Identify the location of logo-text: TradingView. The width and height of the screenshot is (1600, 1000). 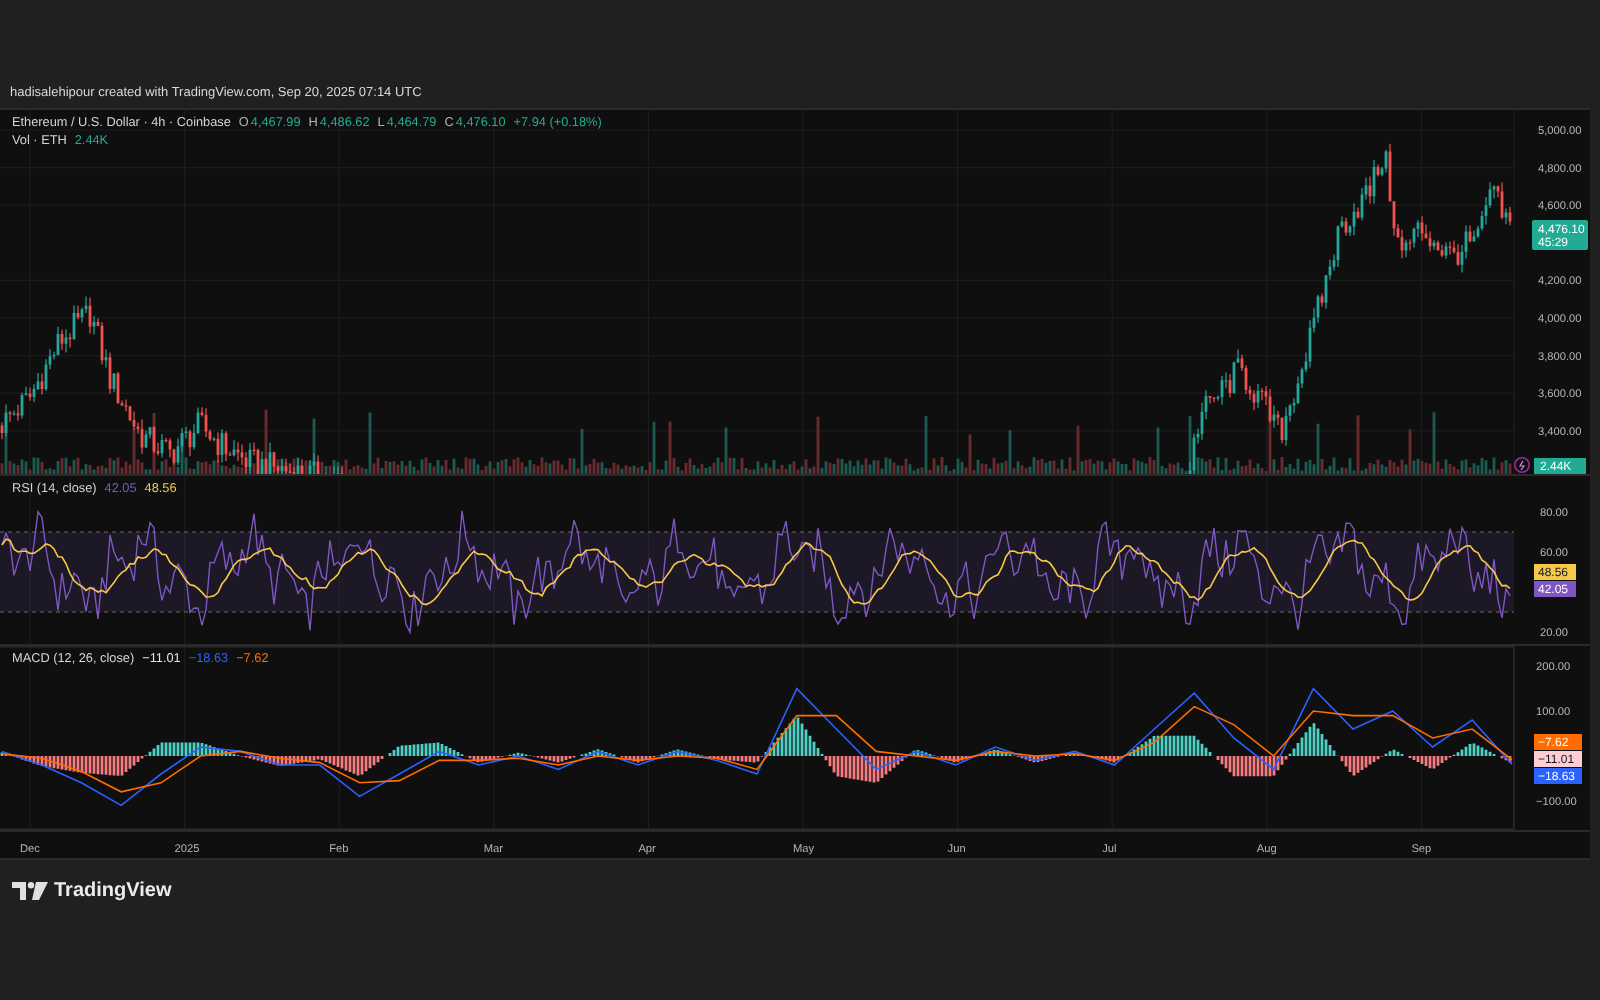
(113, 891).